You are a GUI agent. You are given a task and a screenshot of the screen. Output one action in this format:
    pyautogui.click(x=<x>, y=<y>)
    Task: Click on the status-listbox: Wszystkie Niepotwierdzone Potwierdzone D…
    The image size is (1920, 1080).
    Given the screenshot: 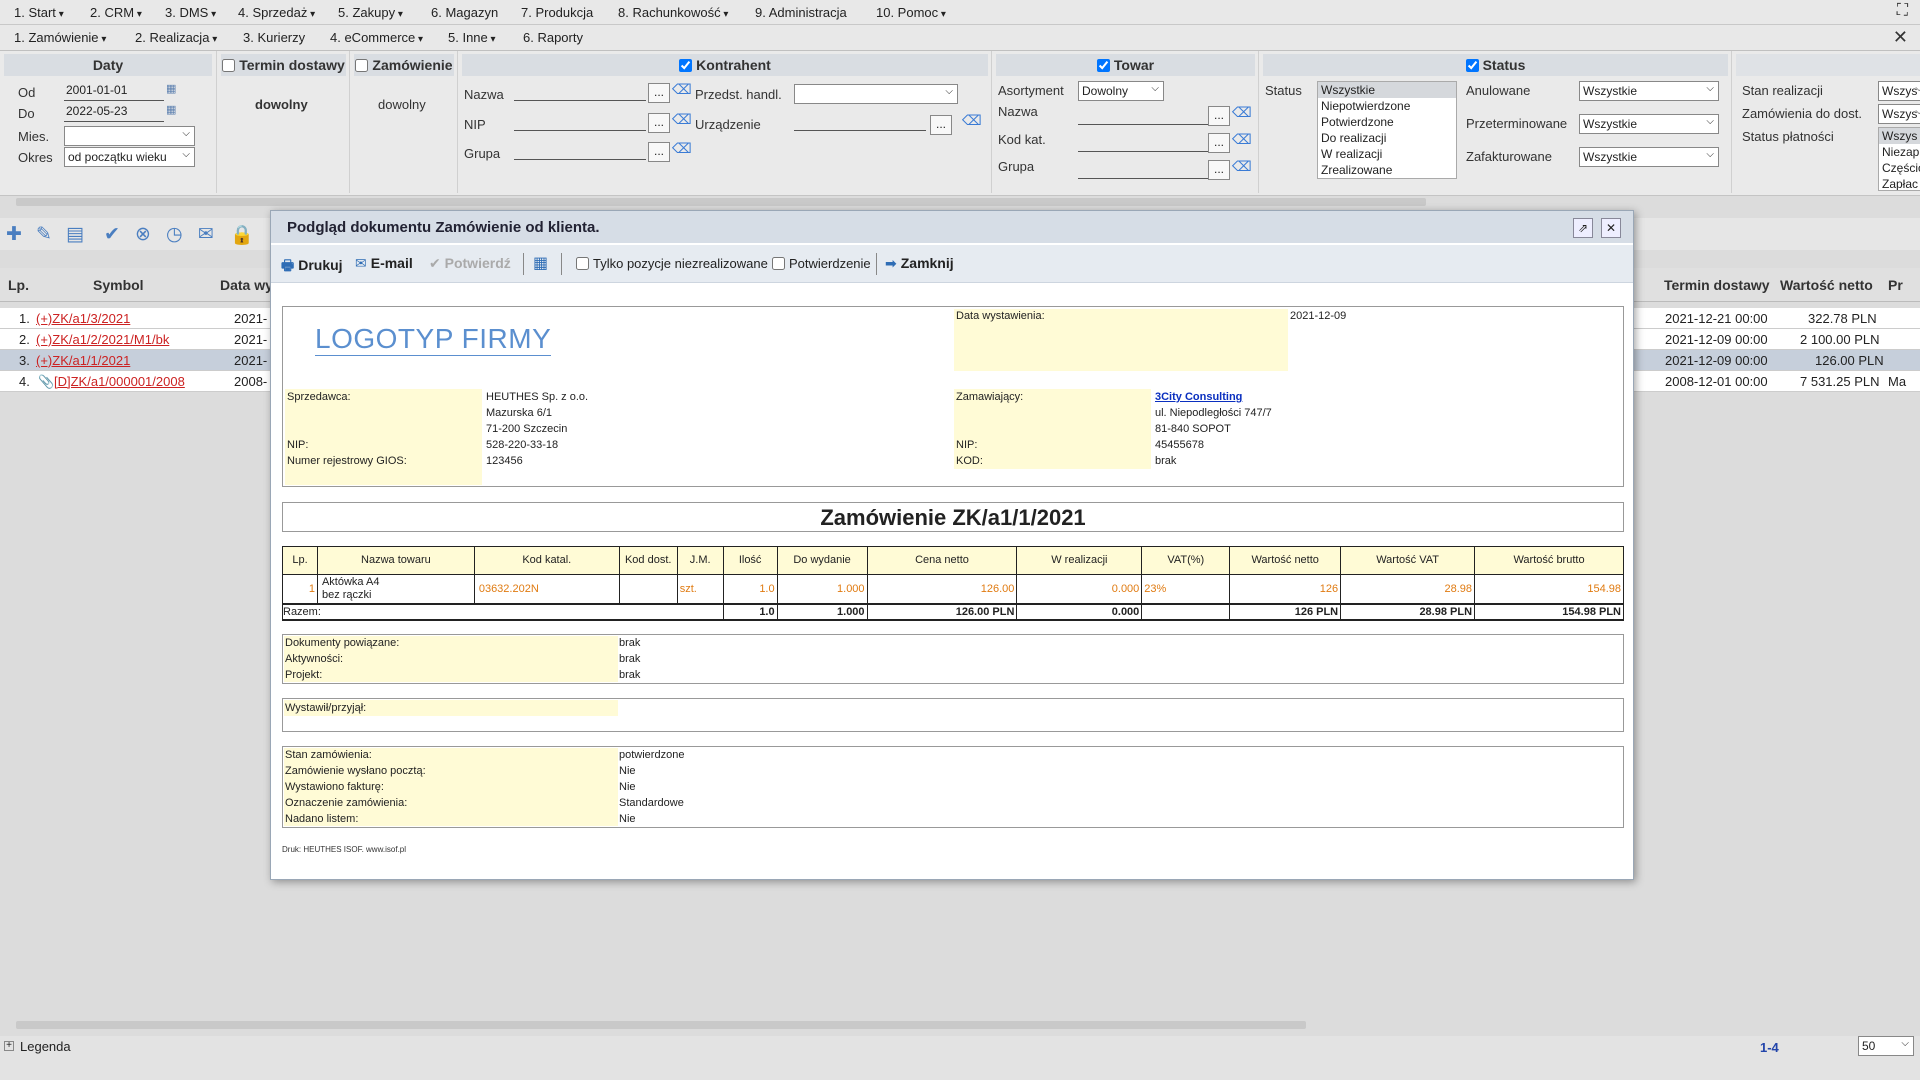 What is the action you would take?
    pyautogui.click(x=1387, y=130)
    